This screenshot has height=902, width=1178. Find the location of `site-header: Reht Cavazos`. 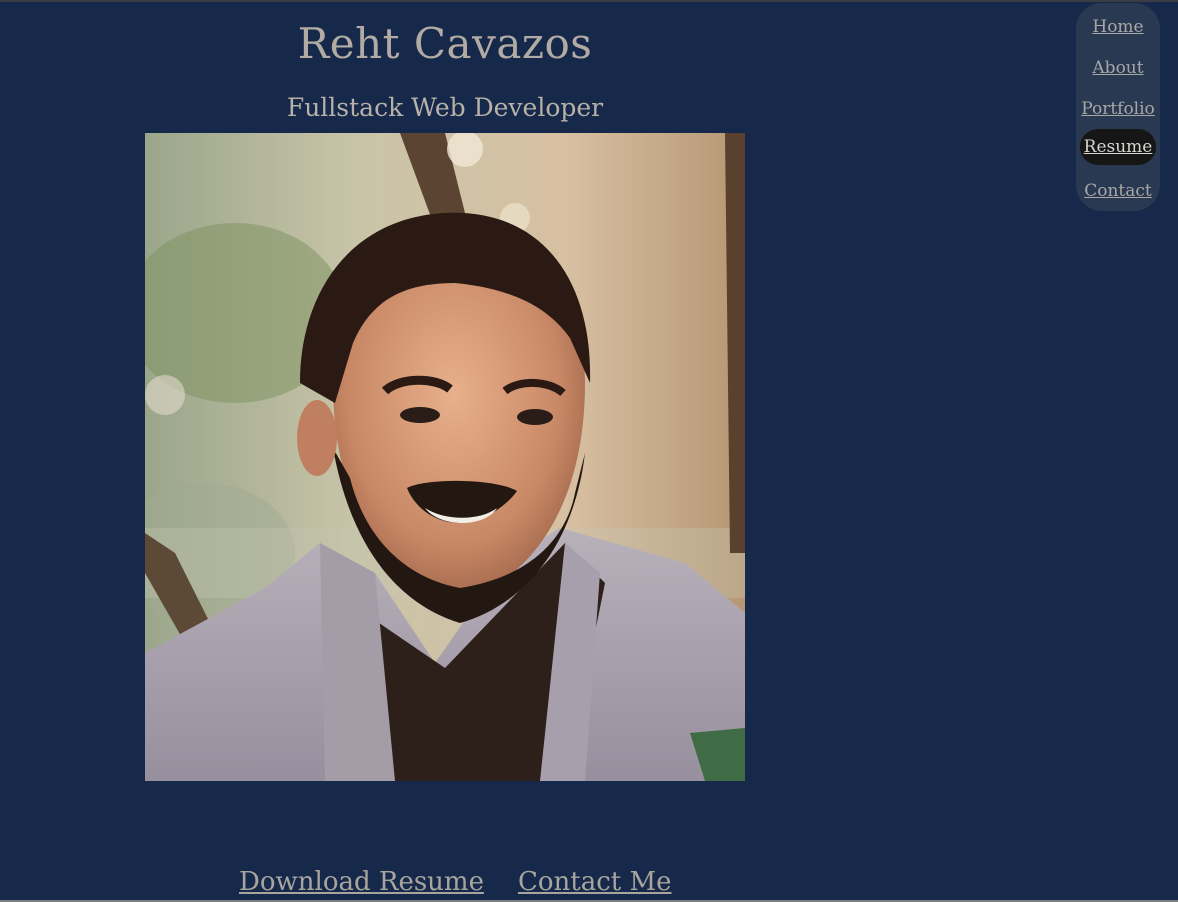

site-header: Reht Cavazos is located at coordinates (445, 44).